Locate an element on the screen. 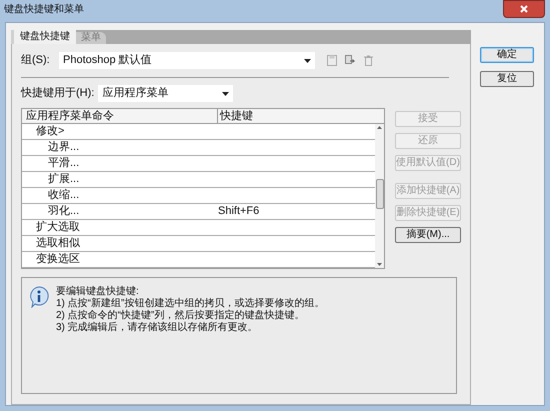 The image size is (550, 411). new-set-icon is located at coordinates (350, 60).